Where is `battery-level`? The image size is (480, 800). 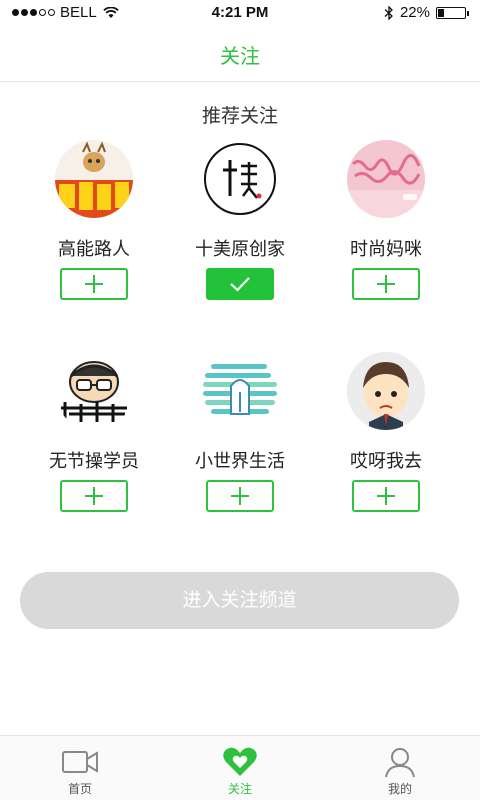
battery-level is located at coordinates (441, 12).